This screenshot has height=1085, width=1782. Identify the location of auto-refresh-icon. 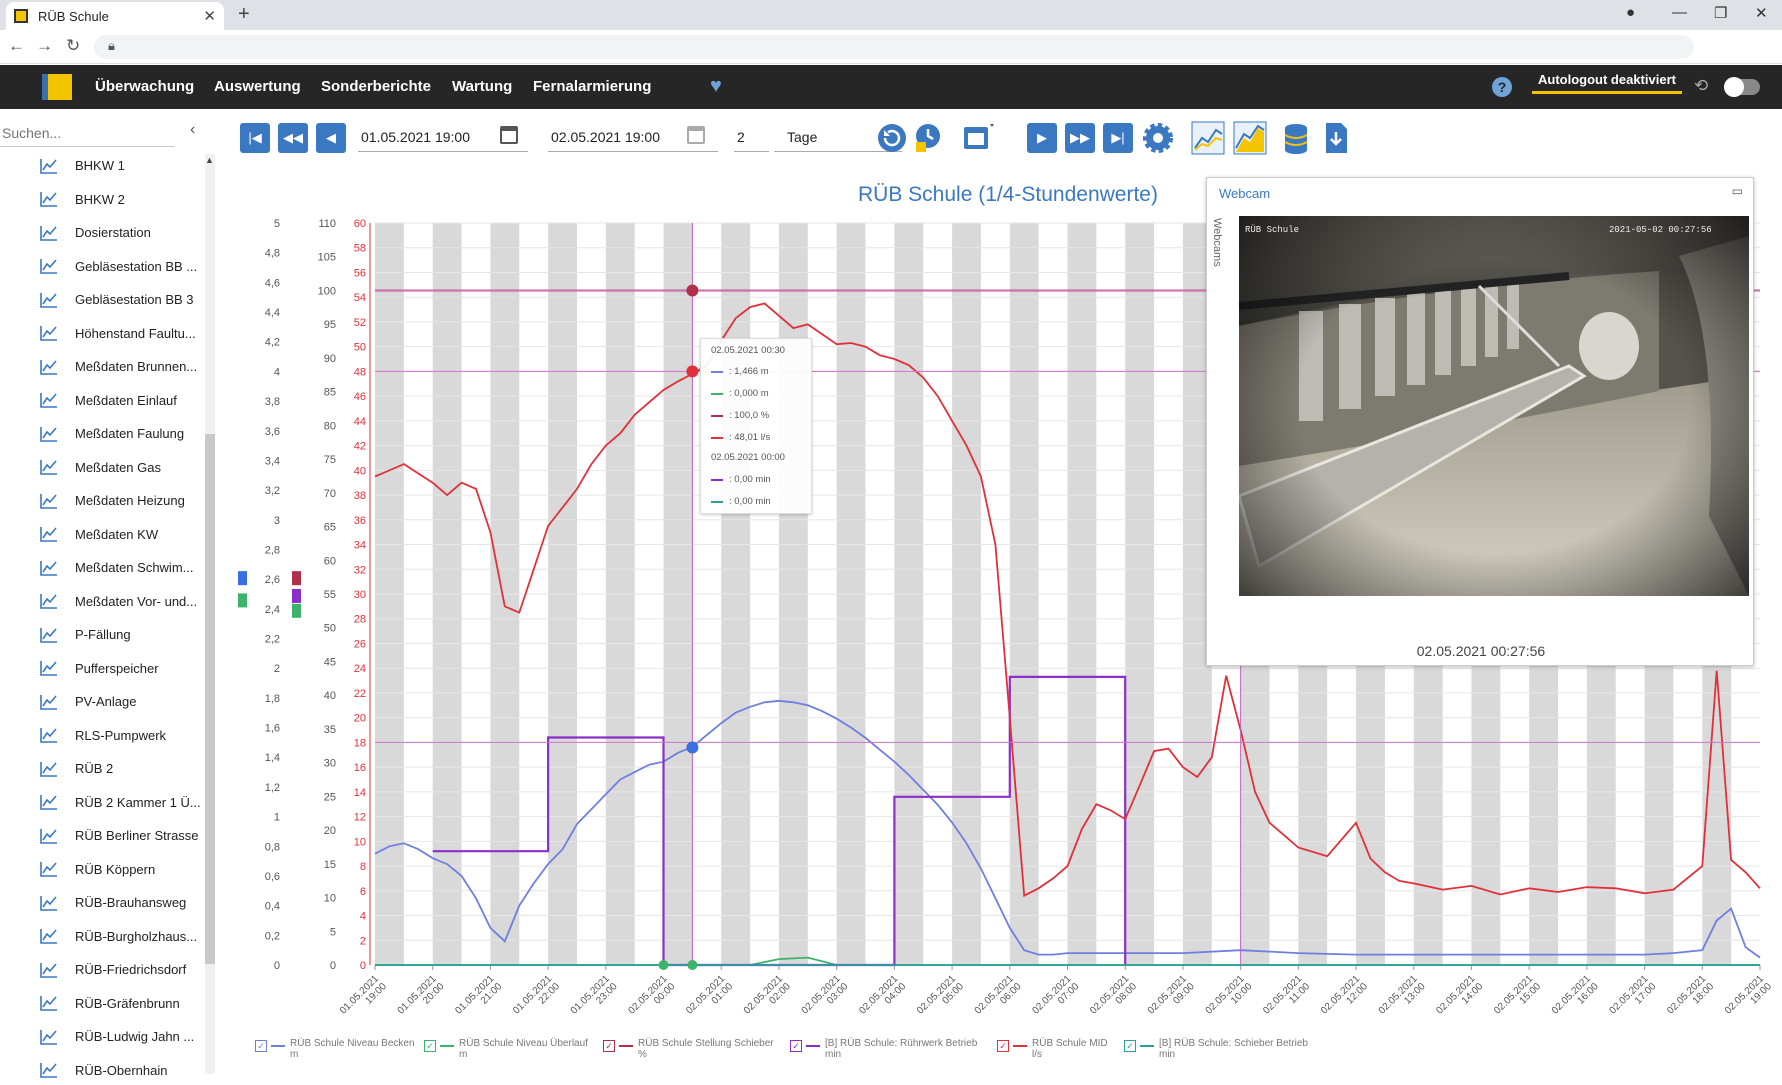
(928, 138).